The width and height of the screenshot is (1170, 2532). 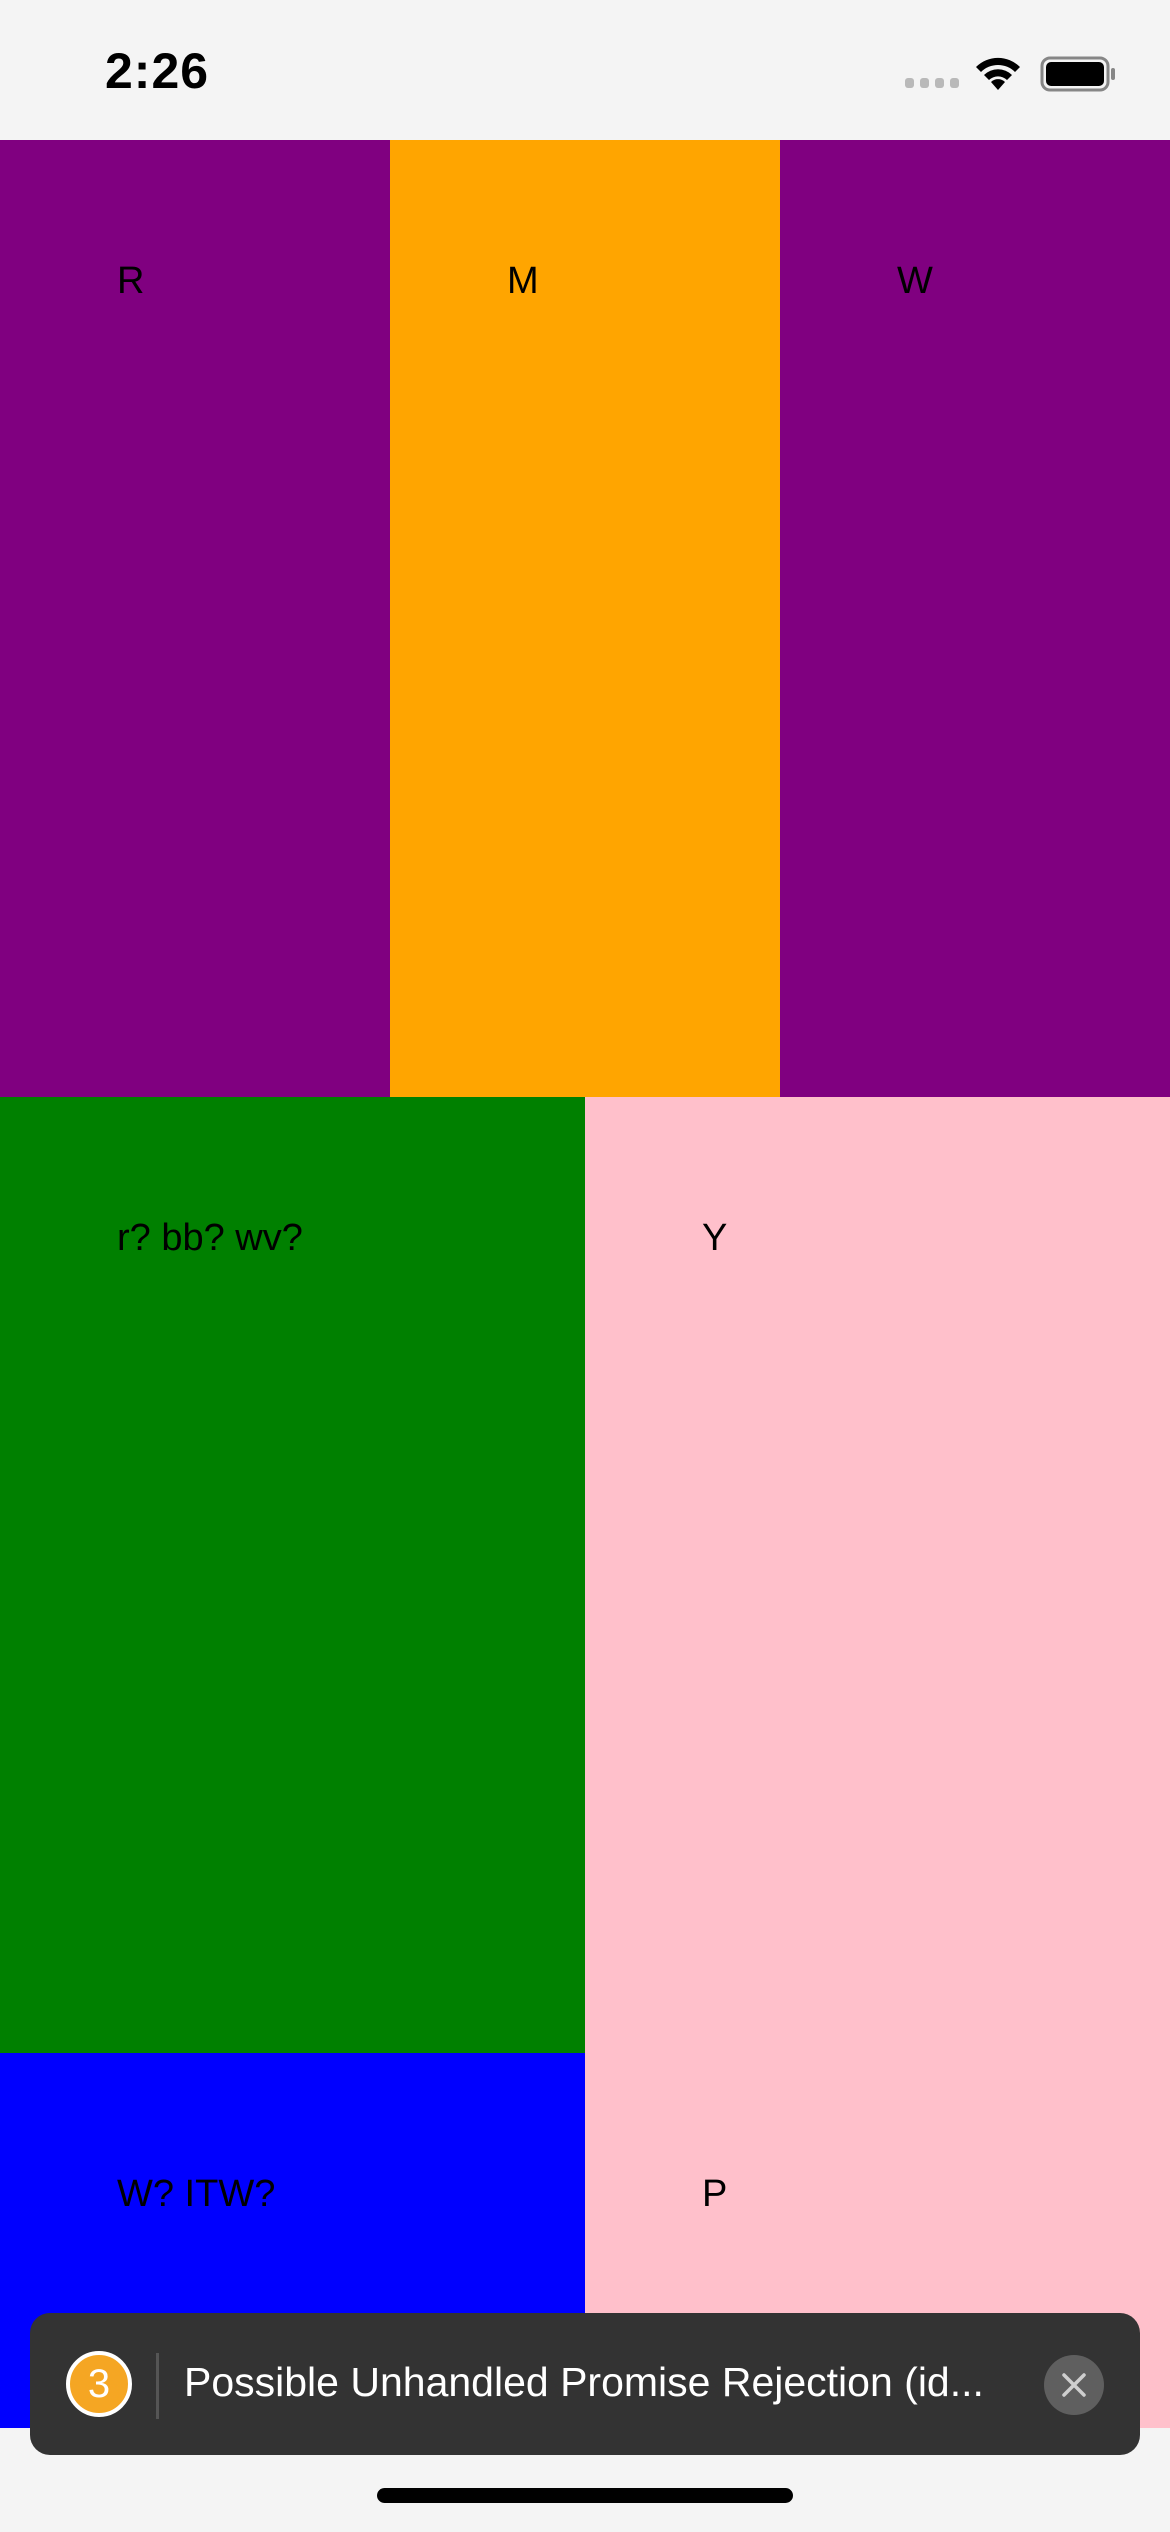 What do you see at coordinates (975, 618) in the screenshot?
I see `cell-w: W` at bounding box center [975, 618].